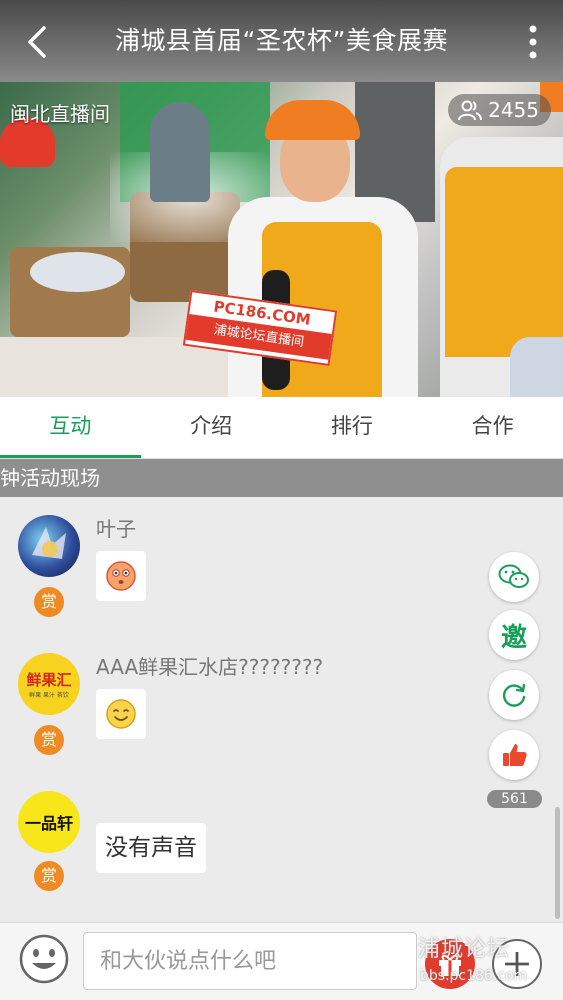 The image size is (563, 1000). What do you see at coordinates (492, 427) in the screenshot?
I see `tab-cooperation: 合作` at bounding box center [492, 427].